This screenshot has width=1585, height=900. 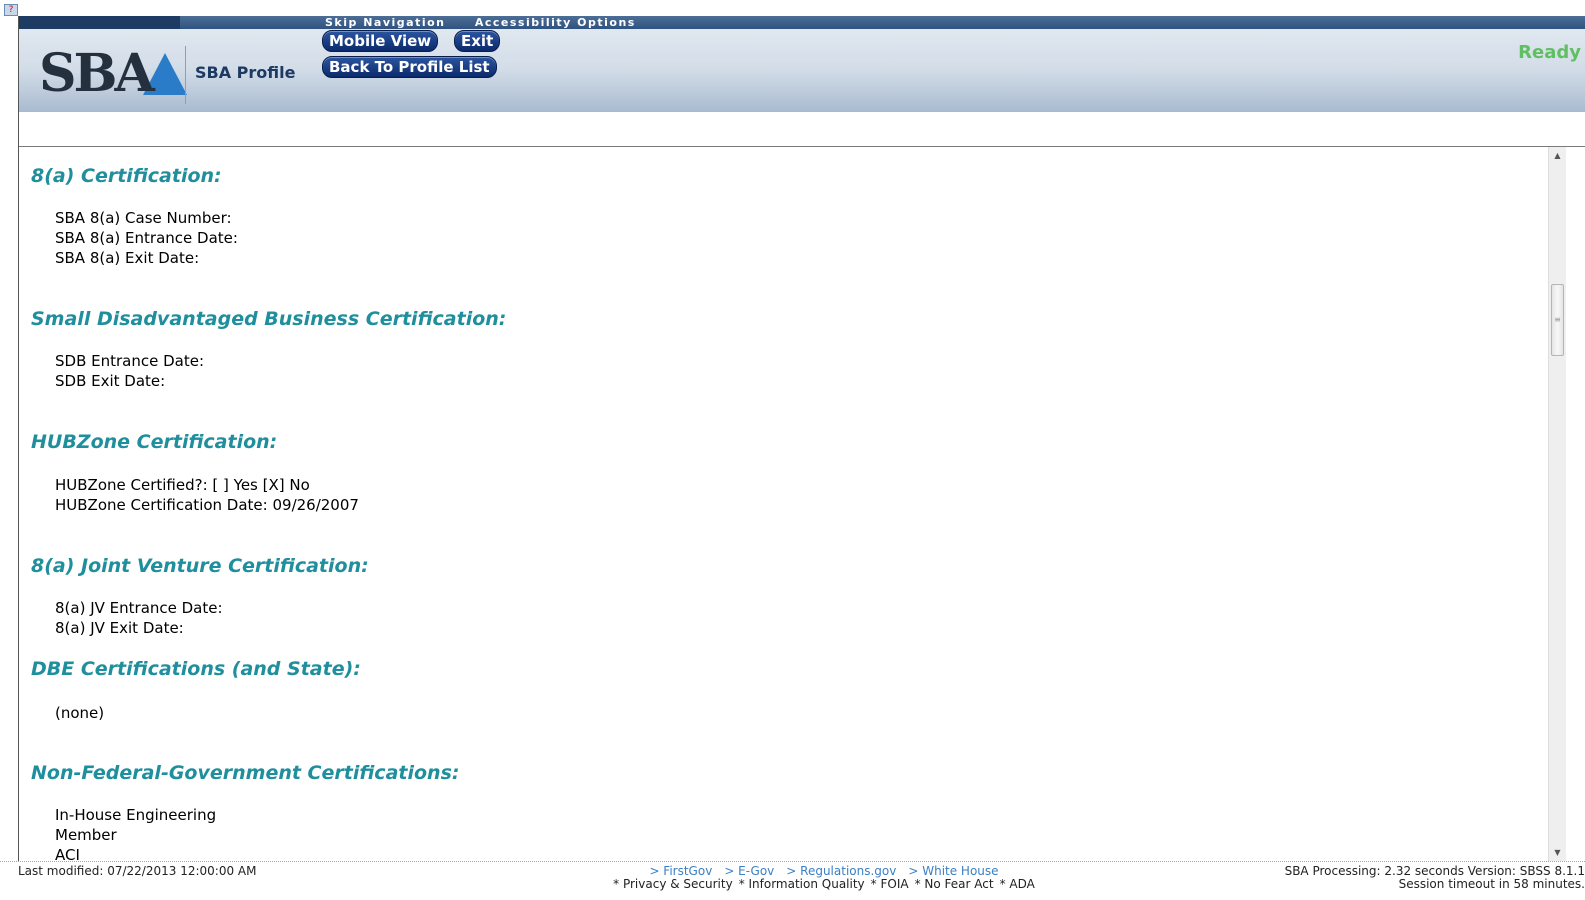 I want to click on privacy-security-link: * Privacy & Security, so click(x=673, y=884).